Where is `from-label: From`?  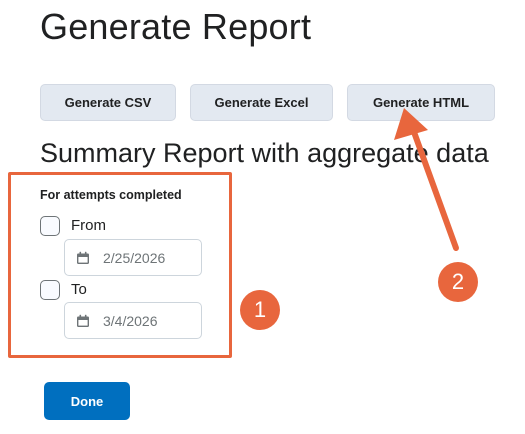 from-label: From is located at coordinates (88, 225).